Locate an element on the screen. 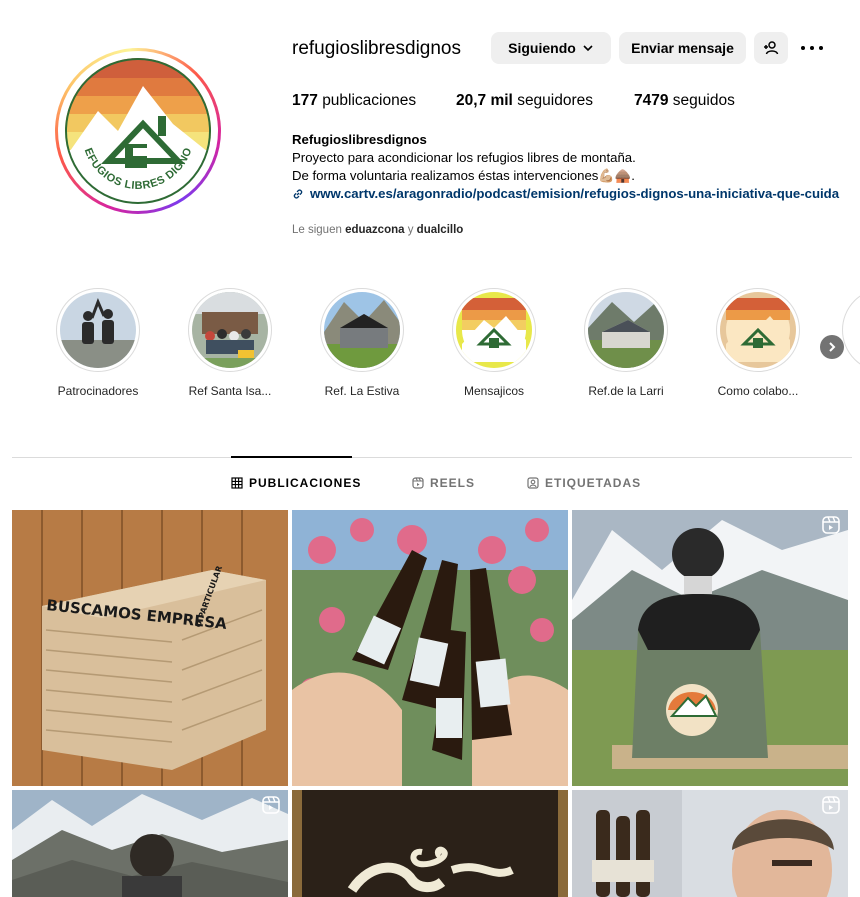  grid-icon is located at coordinates (237, 483).